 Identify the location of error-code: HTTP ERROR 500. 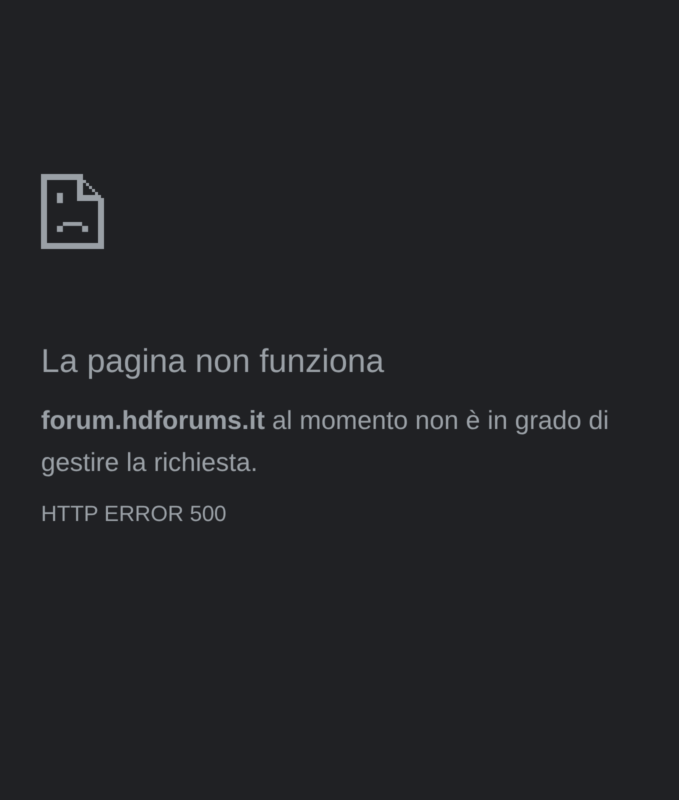
(134, 514).